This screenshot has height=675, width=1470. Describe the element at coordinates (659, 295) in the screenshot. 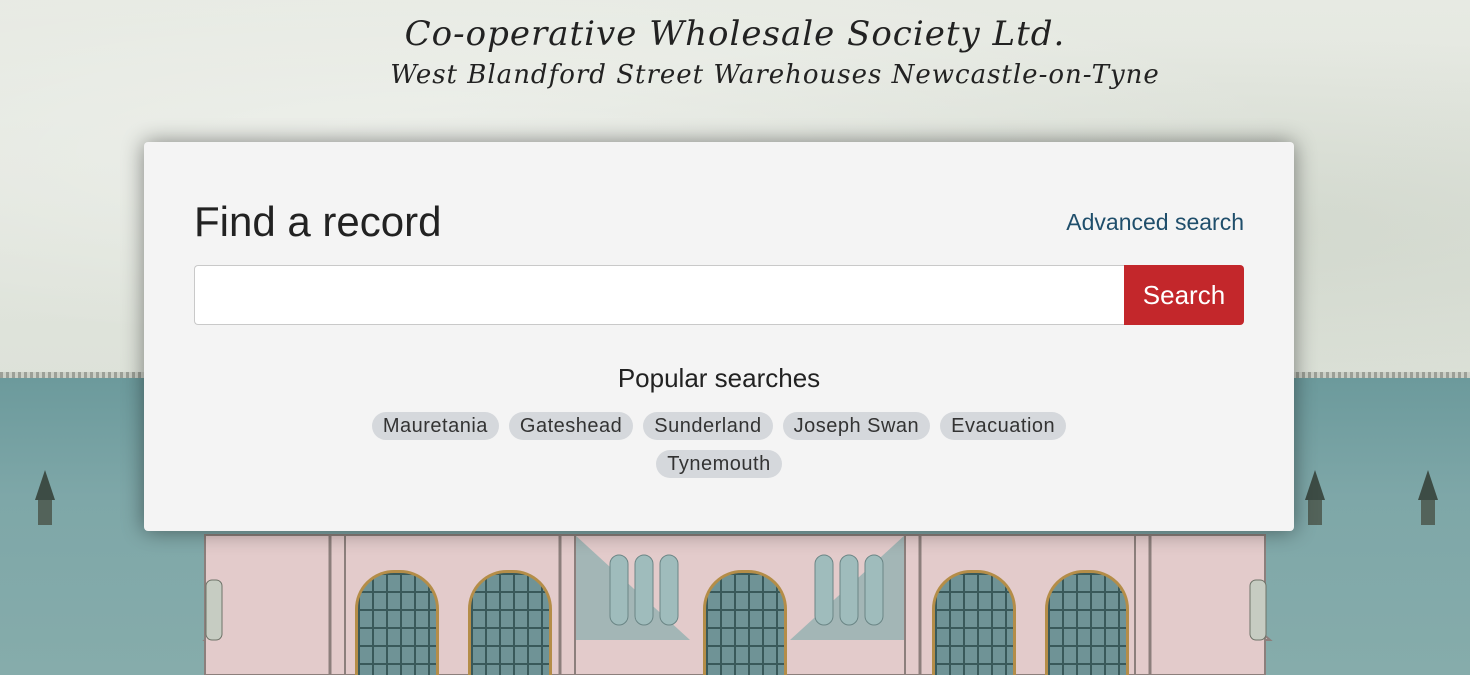

I see `search-input` at that location.